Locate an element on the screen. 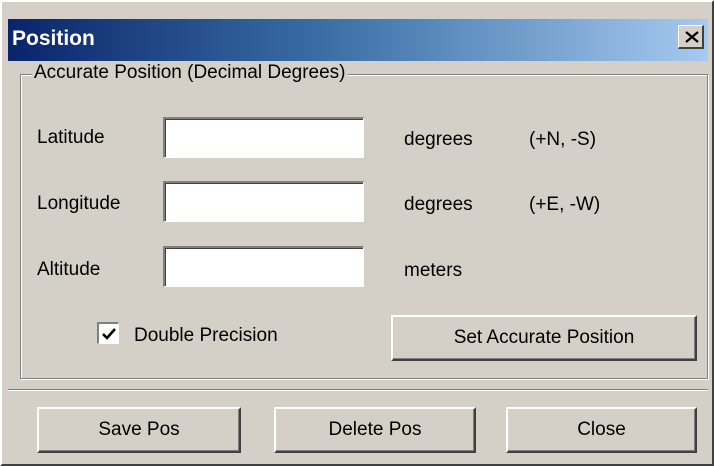 The height and width of the screenshot is (466, 714). group-title: Accurate Position (Decimal Degrees) is located at coordinates (190, 73).